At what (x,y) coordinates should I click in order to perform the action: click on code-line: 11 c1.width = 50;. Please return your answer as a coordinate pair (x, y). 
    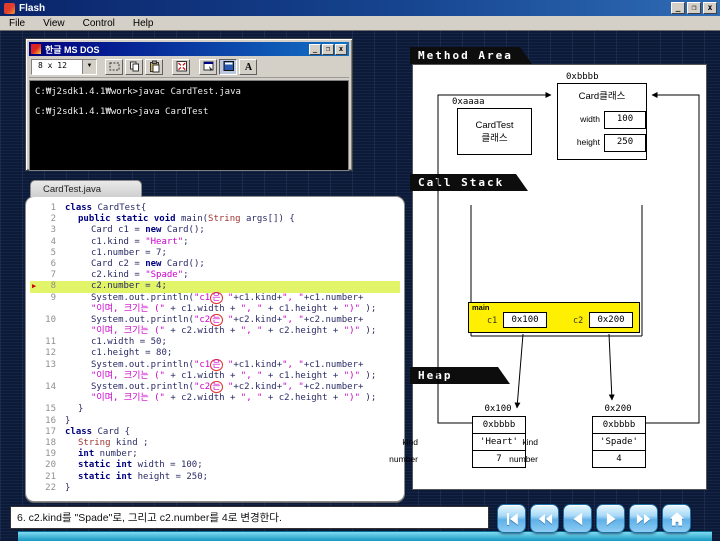
    Looking at the image, I should click on (215, 342).